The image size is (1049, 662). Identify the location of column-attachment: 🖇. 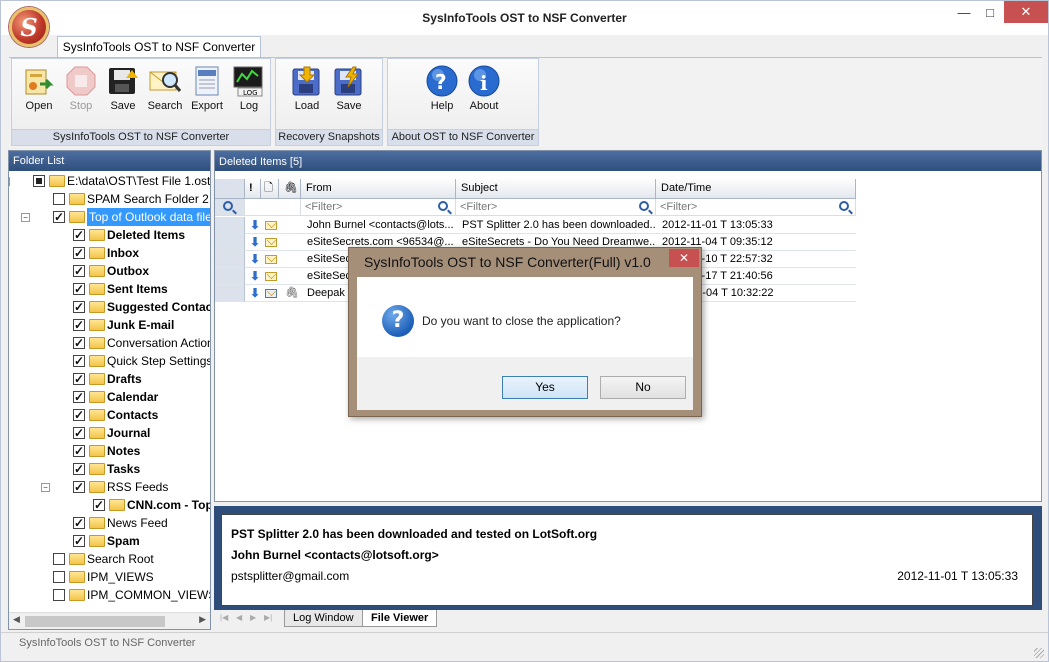
(290, 189).